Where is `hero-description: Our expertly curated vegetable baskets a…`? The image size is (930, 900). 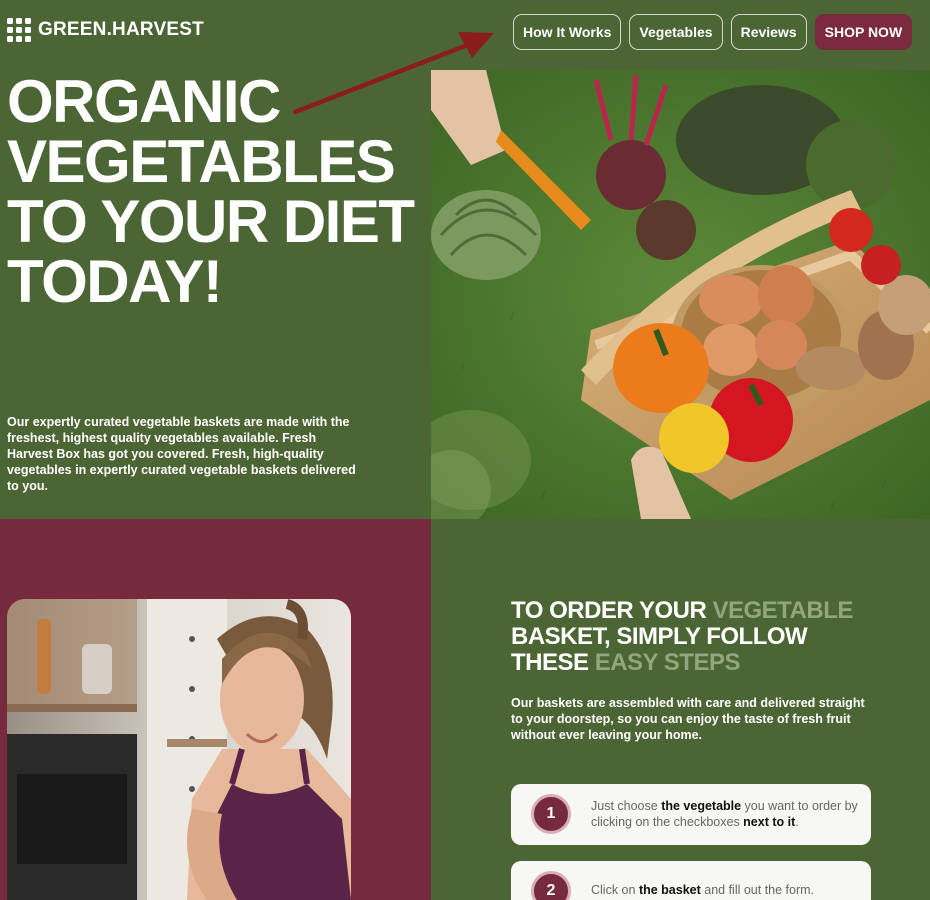 hero-description: Our expertly curated vegetable baskets a… is located at coordinates (181, 454).